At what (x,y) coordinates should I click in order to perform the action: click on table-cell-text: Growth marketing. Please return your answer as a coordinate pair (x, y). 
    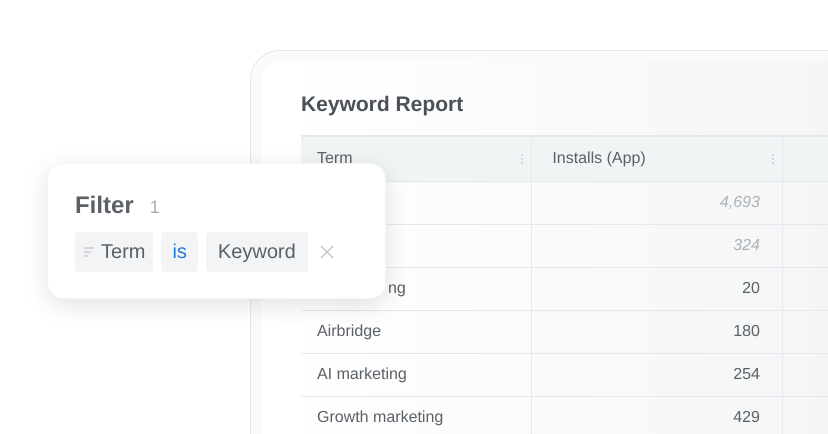
    Looking at the image, I should click on (380, 418).